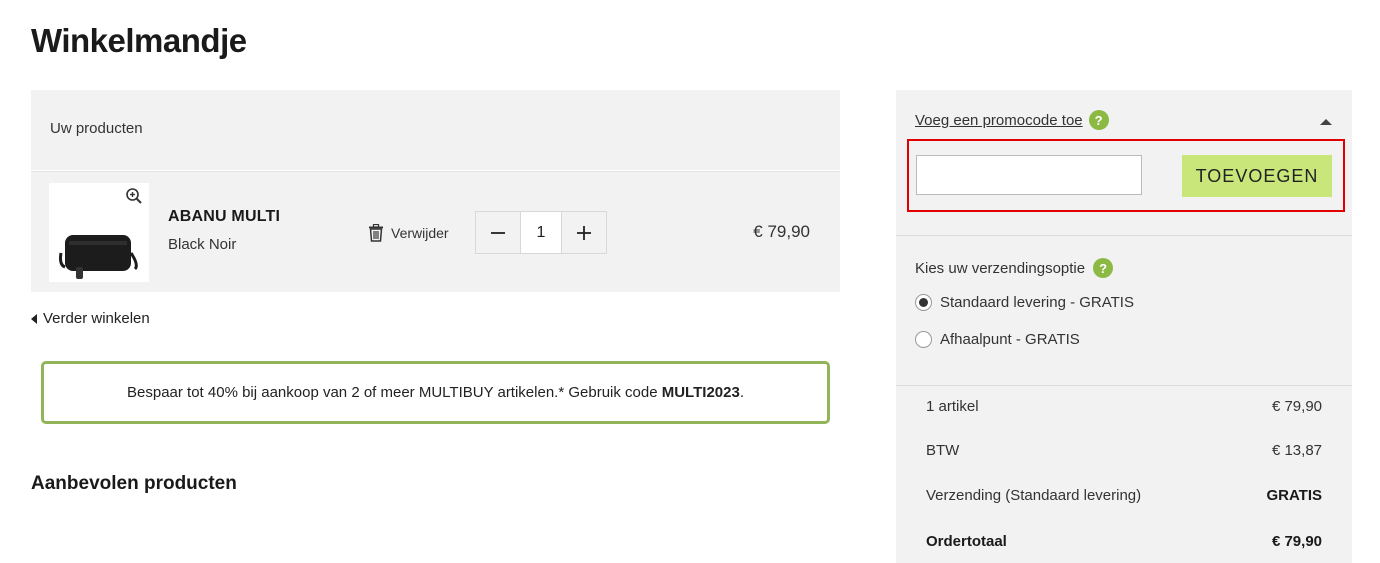  I want to click on promo-code-toggle: Voeg een promocode toe ?, so click(1012, 120).